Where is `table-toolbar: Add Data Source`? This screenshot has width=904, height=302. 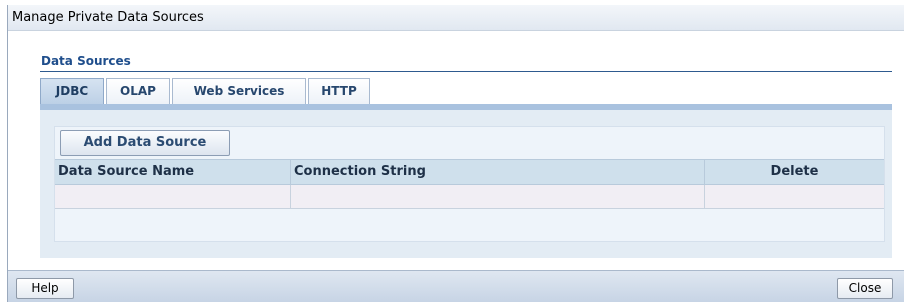 table-toolbar: Add Data Source is located at coordinates (469, 143).